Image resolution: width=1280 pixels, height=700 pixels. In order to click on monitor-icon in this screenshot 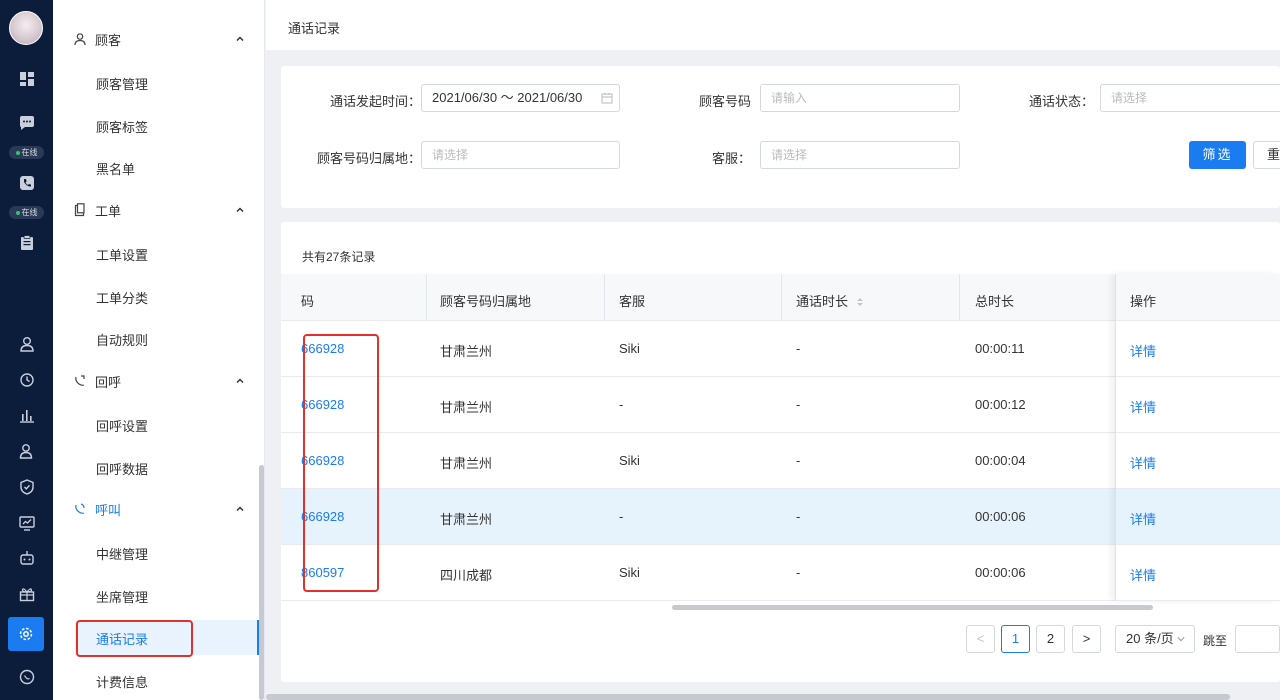, I will do `click(26, 523)`.